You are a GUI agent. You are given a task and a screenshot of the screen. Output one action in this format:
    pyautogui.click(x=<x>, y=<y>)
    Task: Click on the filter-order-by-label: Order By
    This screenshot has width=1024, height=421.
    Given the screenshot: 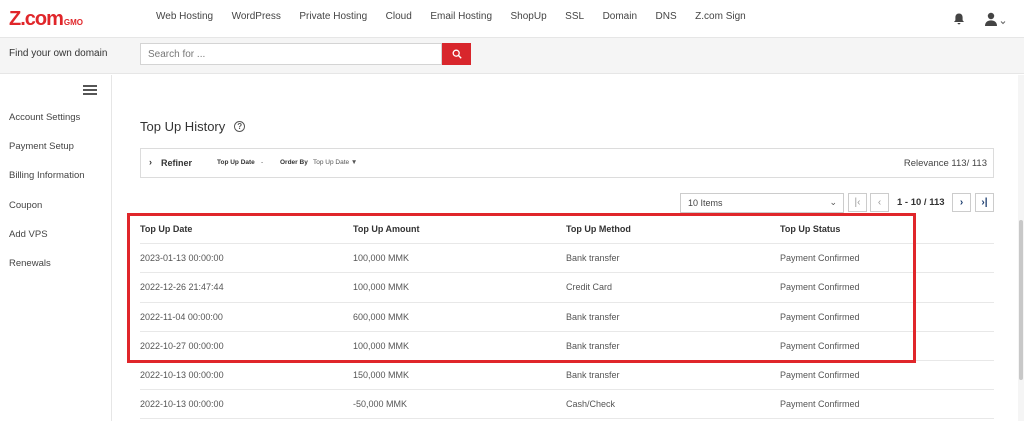 What is the action you would take?
    pyautogui.click(x=294, y=162)
    